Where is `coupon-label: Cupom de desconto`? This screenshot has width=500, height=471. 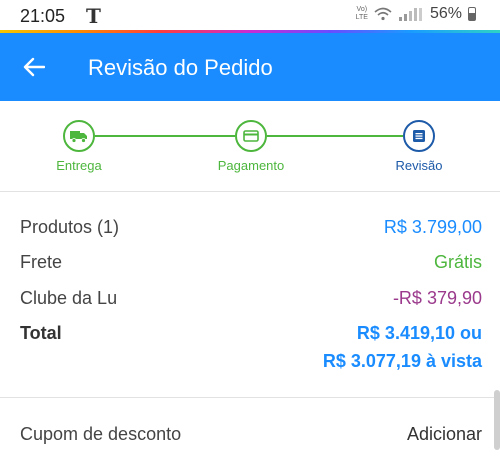
coupon-label: Cupom de desconto is located at coordinates (101, 434).